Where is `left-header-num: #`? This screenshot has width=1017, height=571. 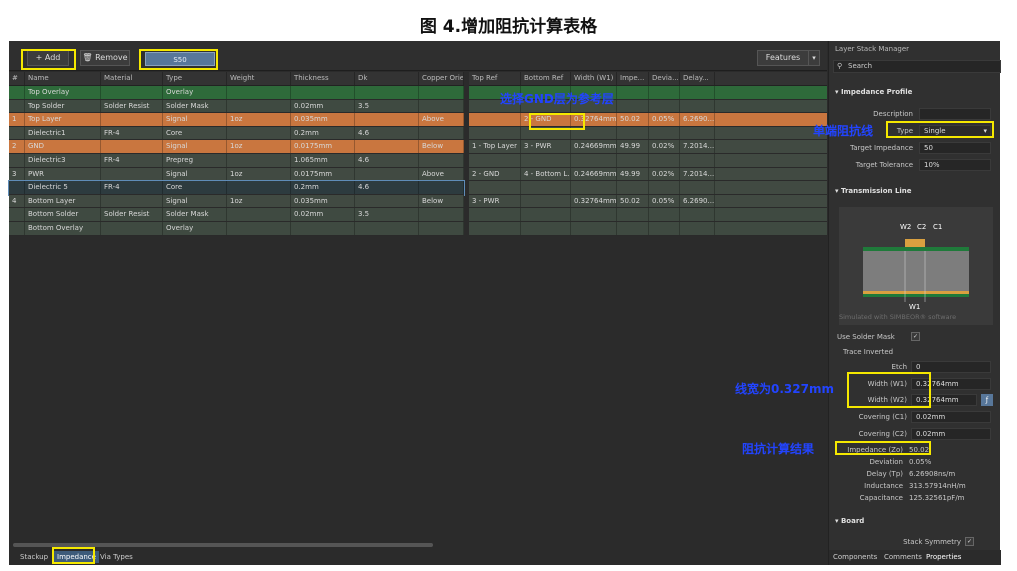
left-header-num: # is located at coordinates (17, 78).